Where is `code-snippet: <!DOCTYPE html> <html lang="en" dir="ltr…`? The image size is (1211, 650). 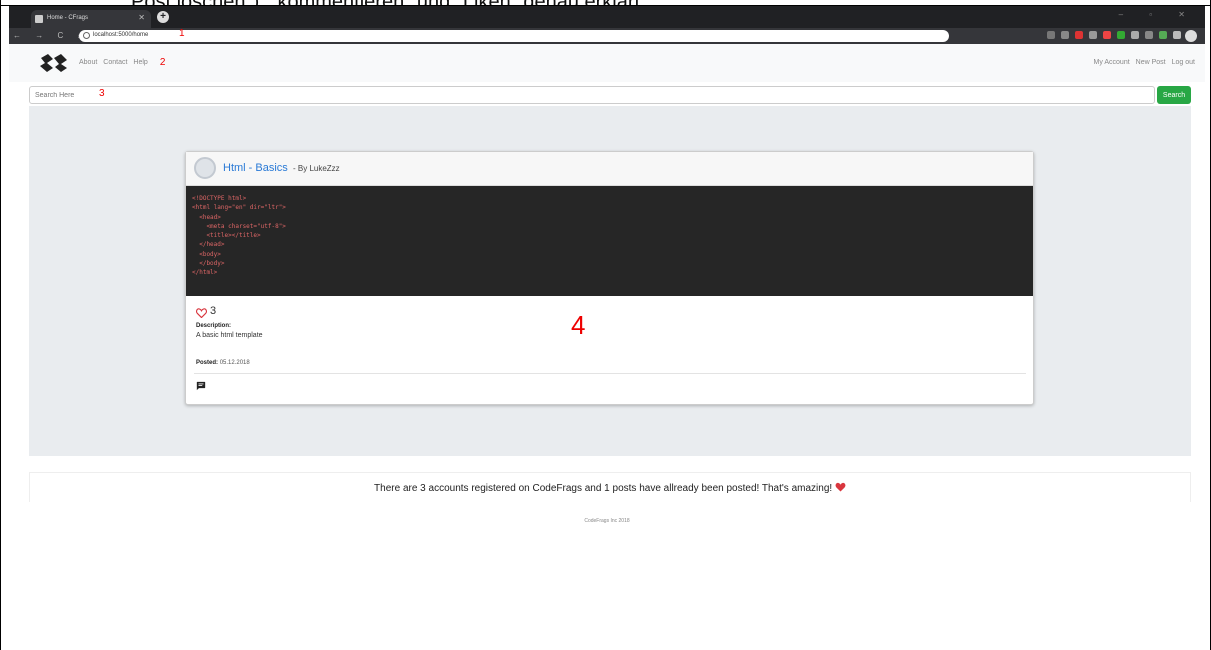
code-snippet: <!DOCTYPE html> <html lang="en" dir="ltr… is located at coordinates (609, 241).